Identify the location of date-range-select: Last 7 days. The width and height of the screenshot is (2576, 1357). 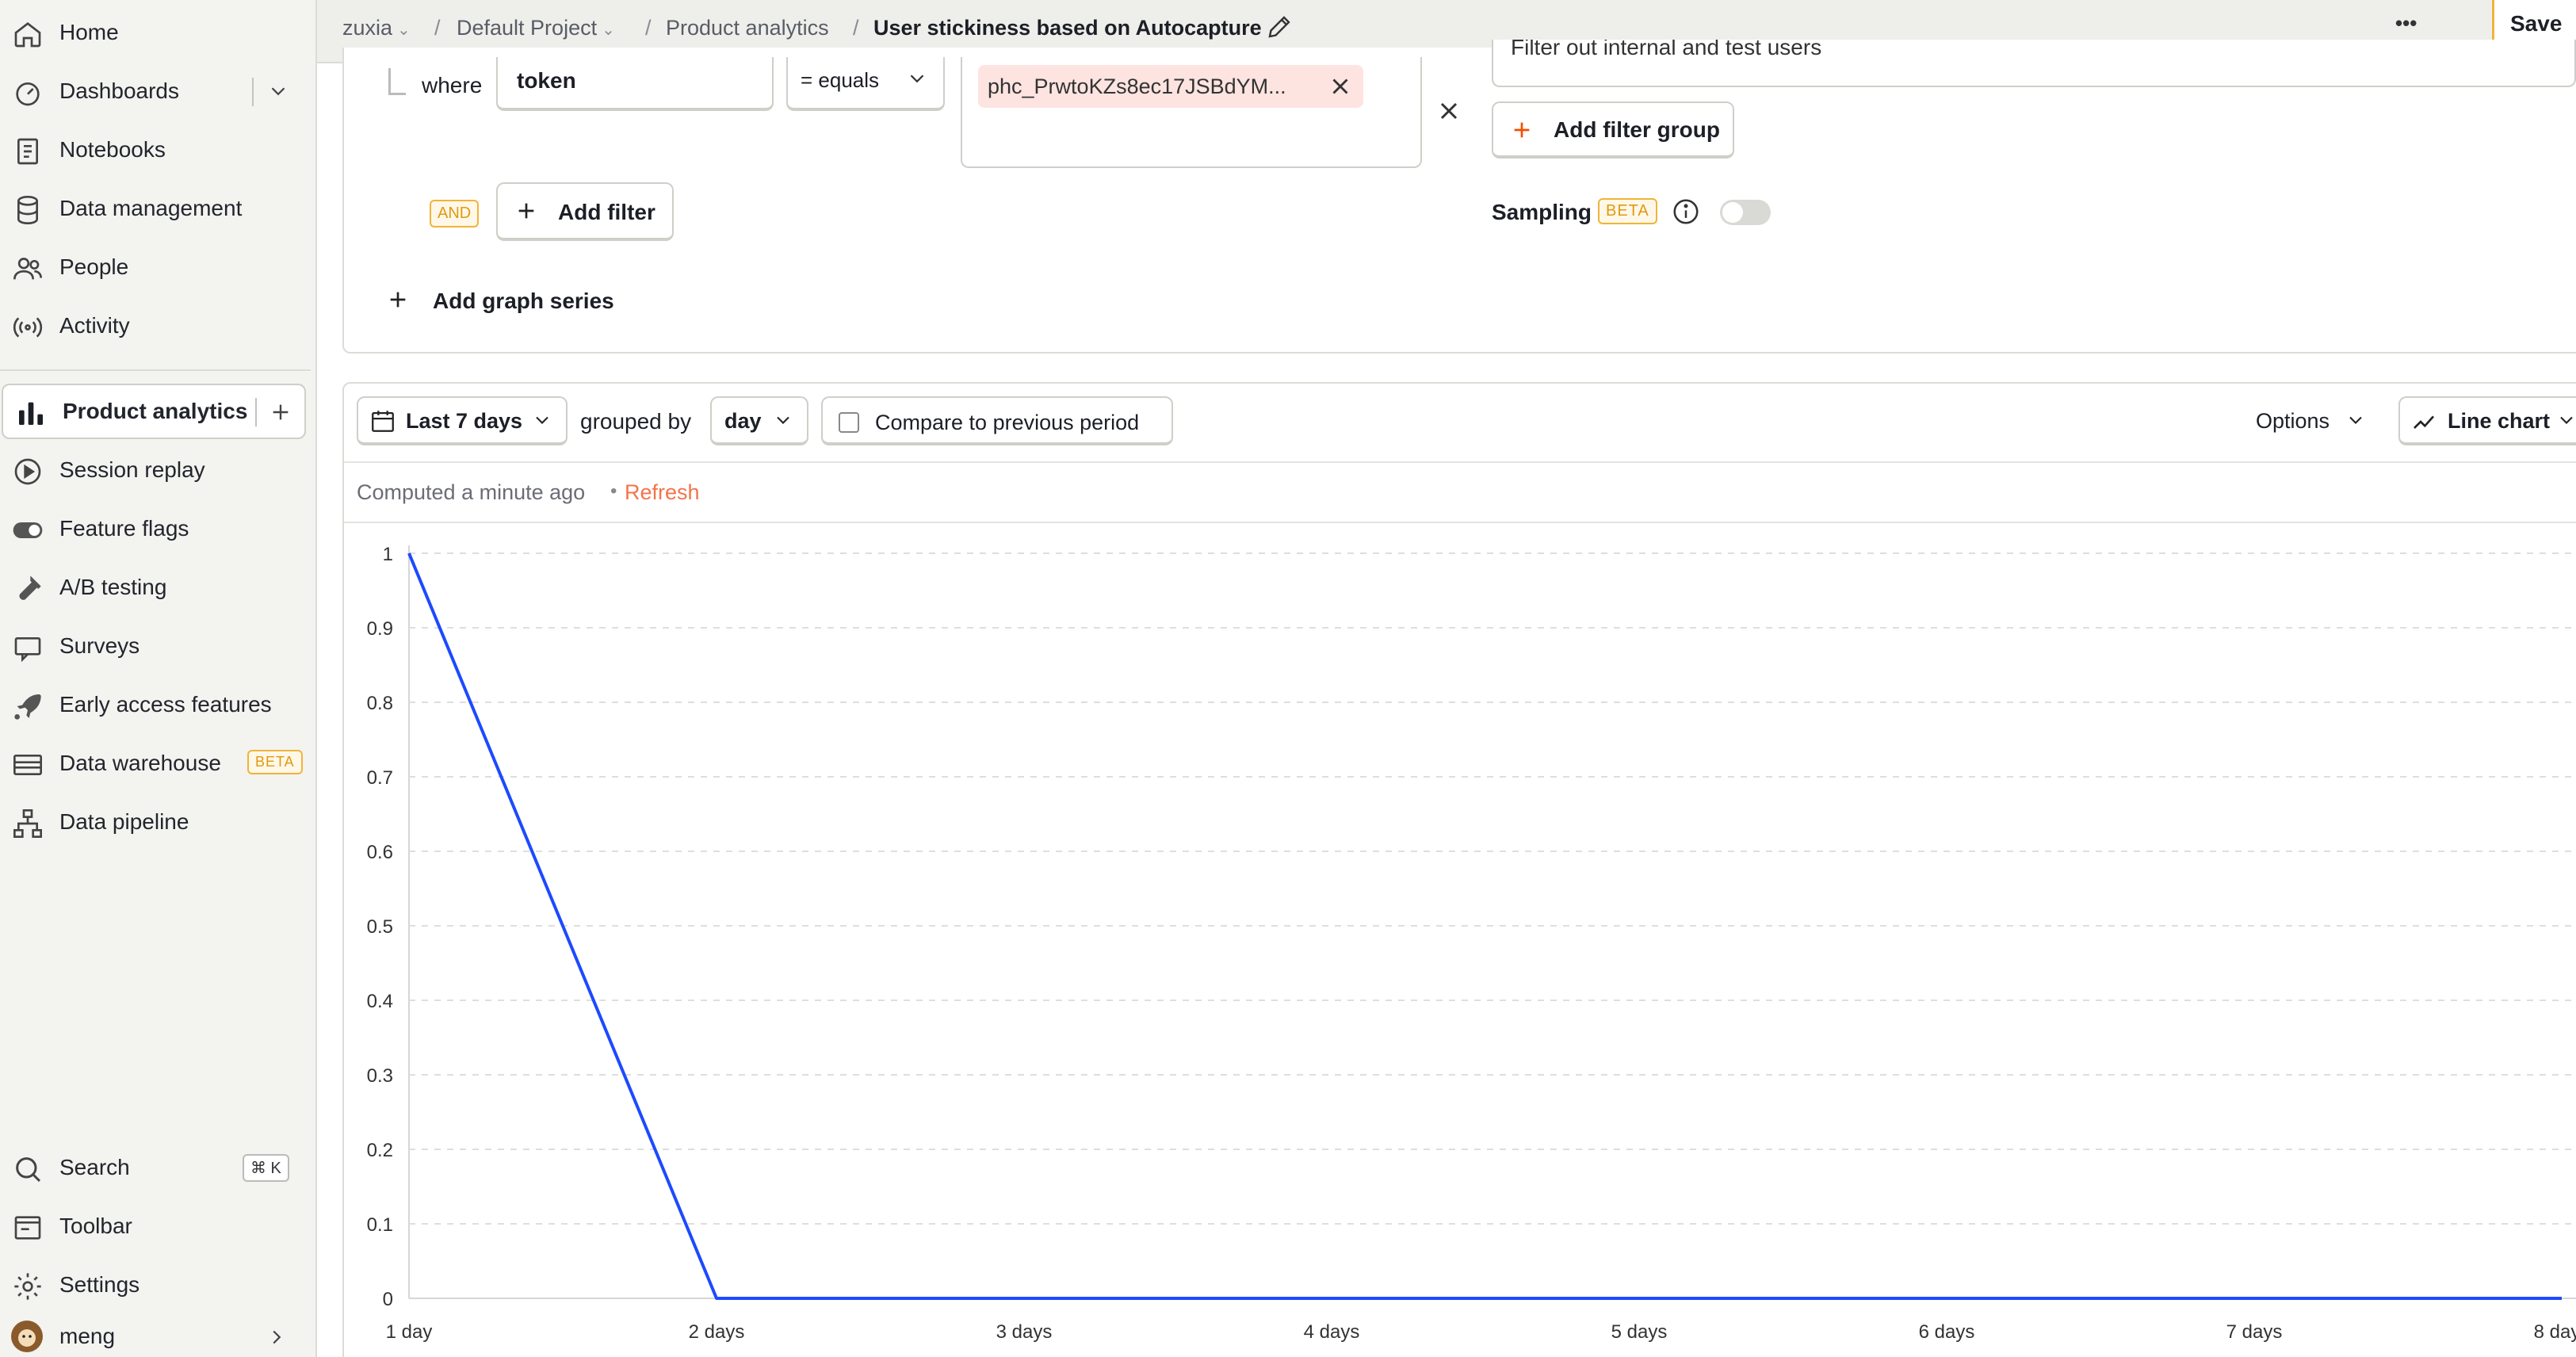
(463, 421).